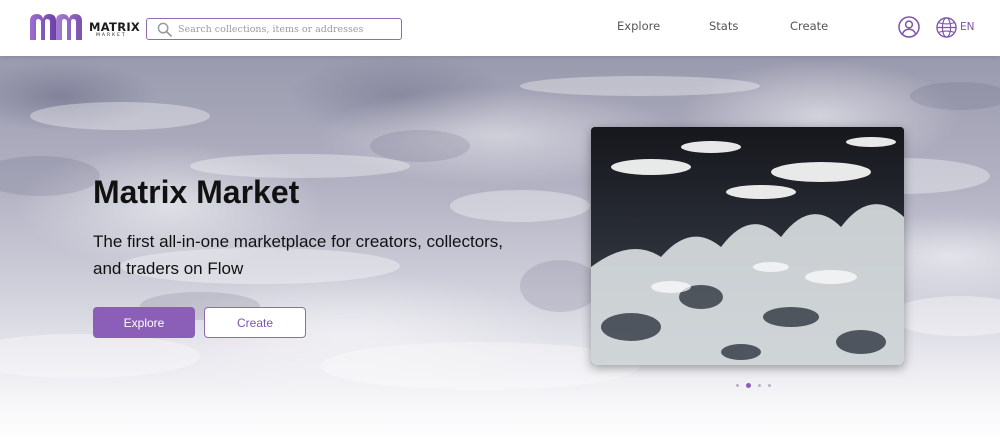 Image resolution: width=1000 pixels, height=443 pixels. What do you see at coordinates (56, 27) in the screenshot?
I see `logo-mark-icon` at bounding box center [56, 27].